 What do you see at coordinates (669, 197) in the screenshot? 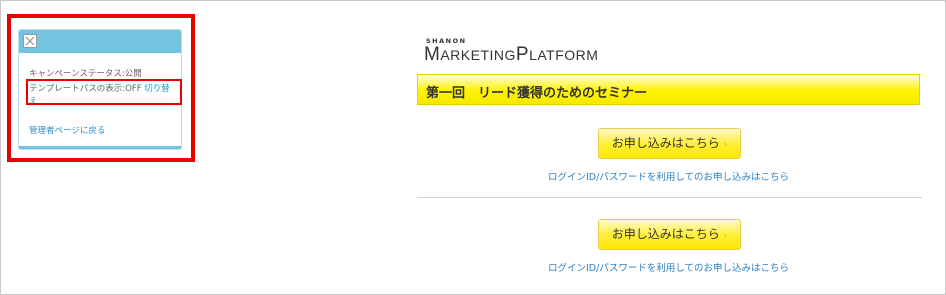
I see `divider` at bounding box center [669, 197].